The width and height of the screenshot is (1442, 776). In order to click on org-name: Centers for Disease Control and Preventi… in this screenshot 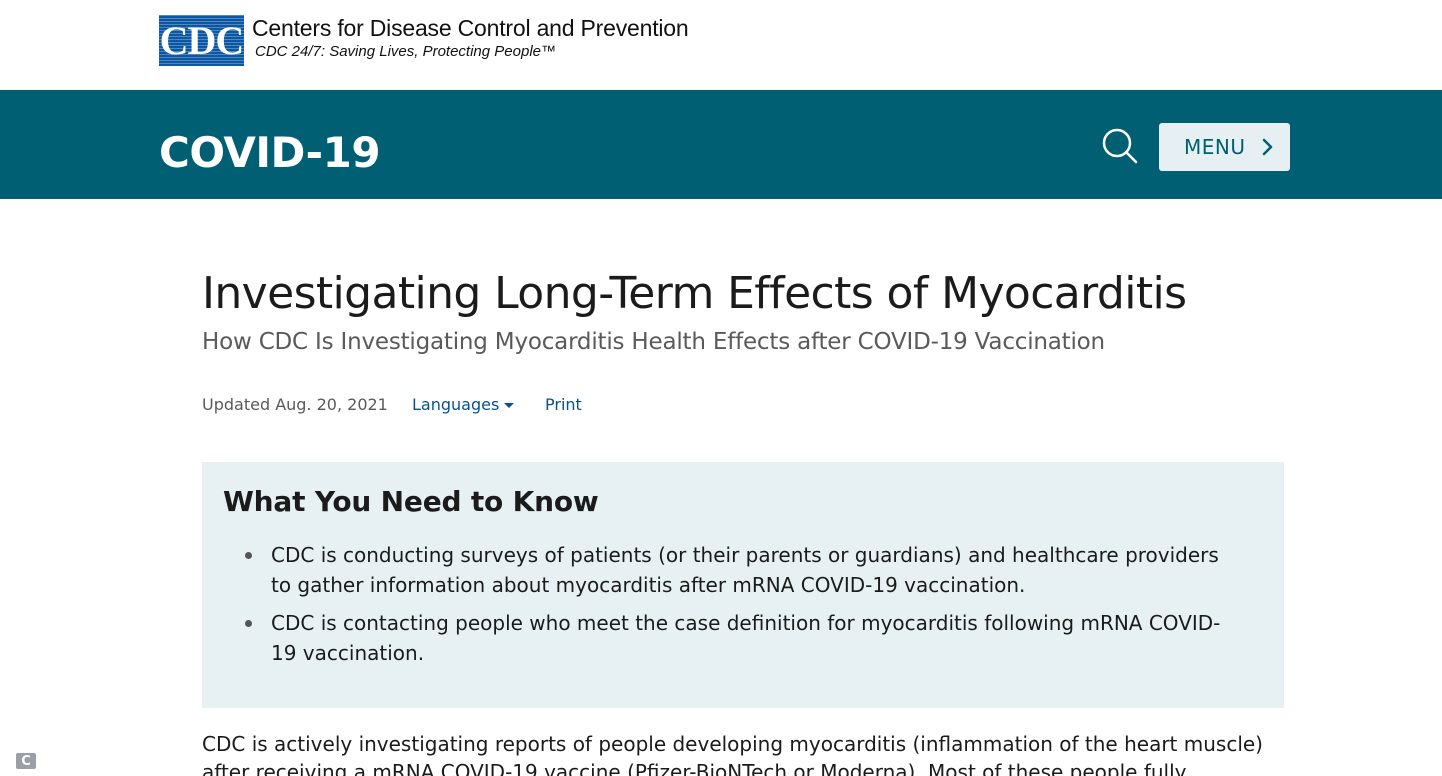, I will do `click(470, 28)`.